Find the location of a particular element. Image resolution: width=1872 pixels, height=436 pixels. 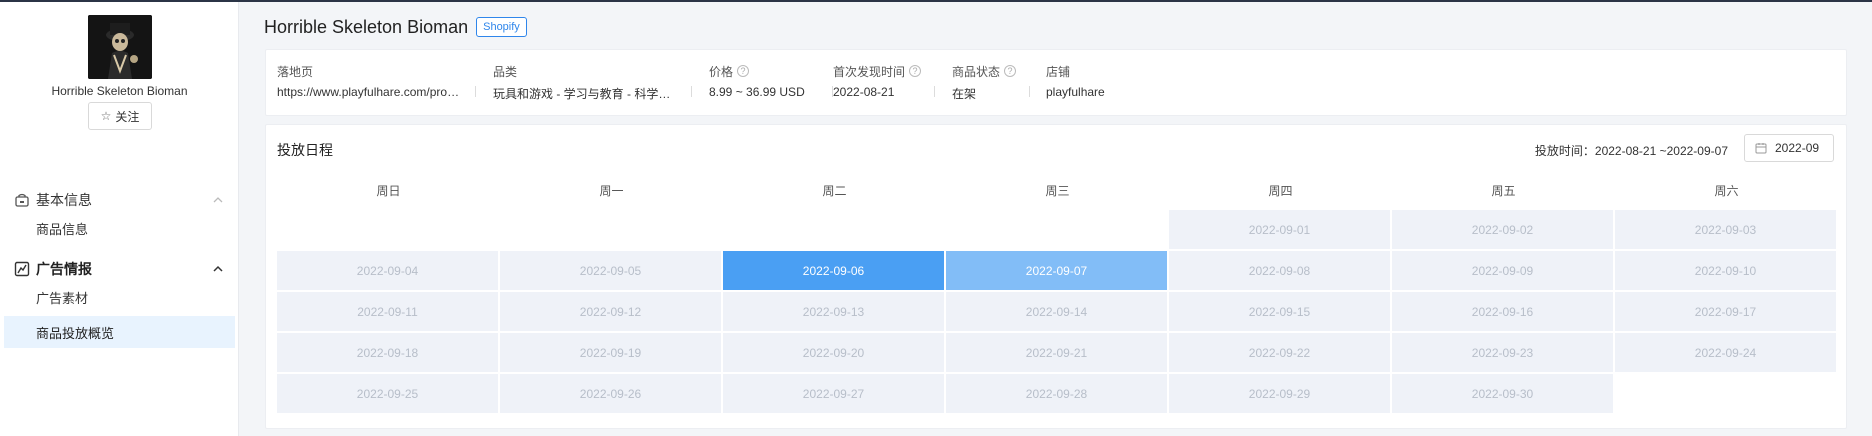

weekday-header: 周六 is located at coordinates (1726, 191).